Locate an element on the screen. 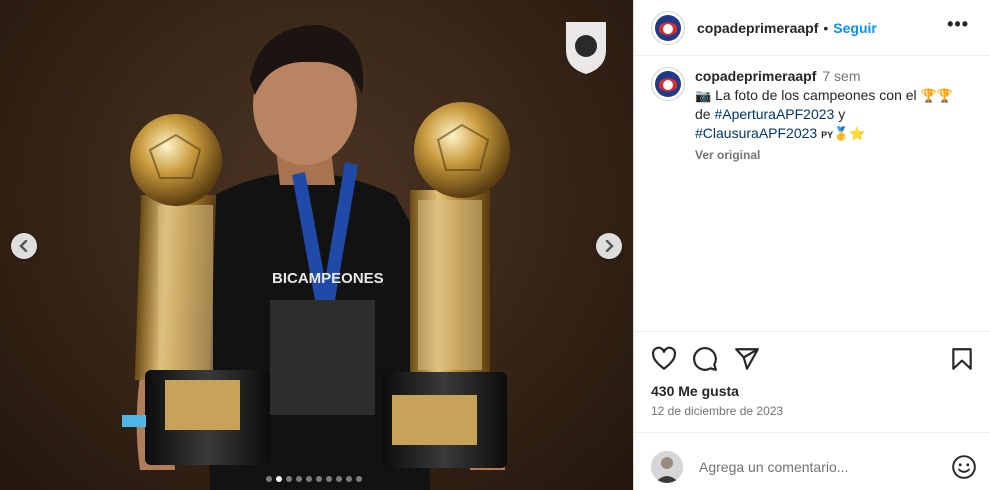 The height and width of the screenshot is (490, 990). carousel-dot-active is located at coordinates (279, 479).